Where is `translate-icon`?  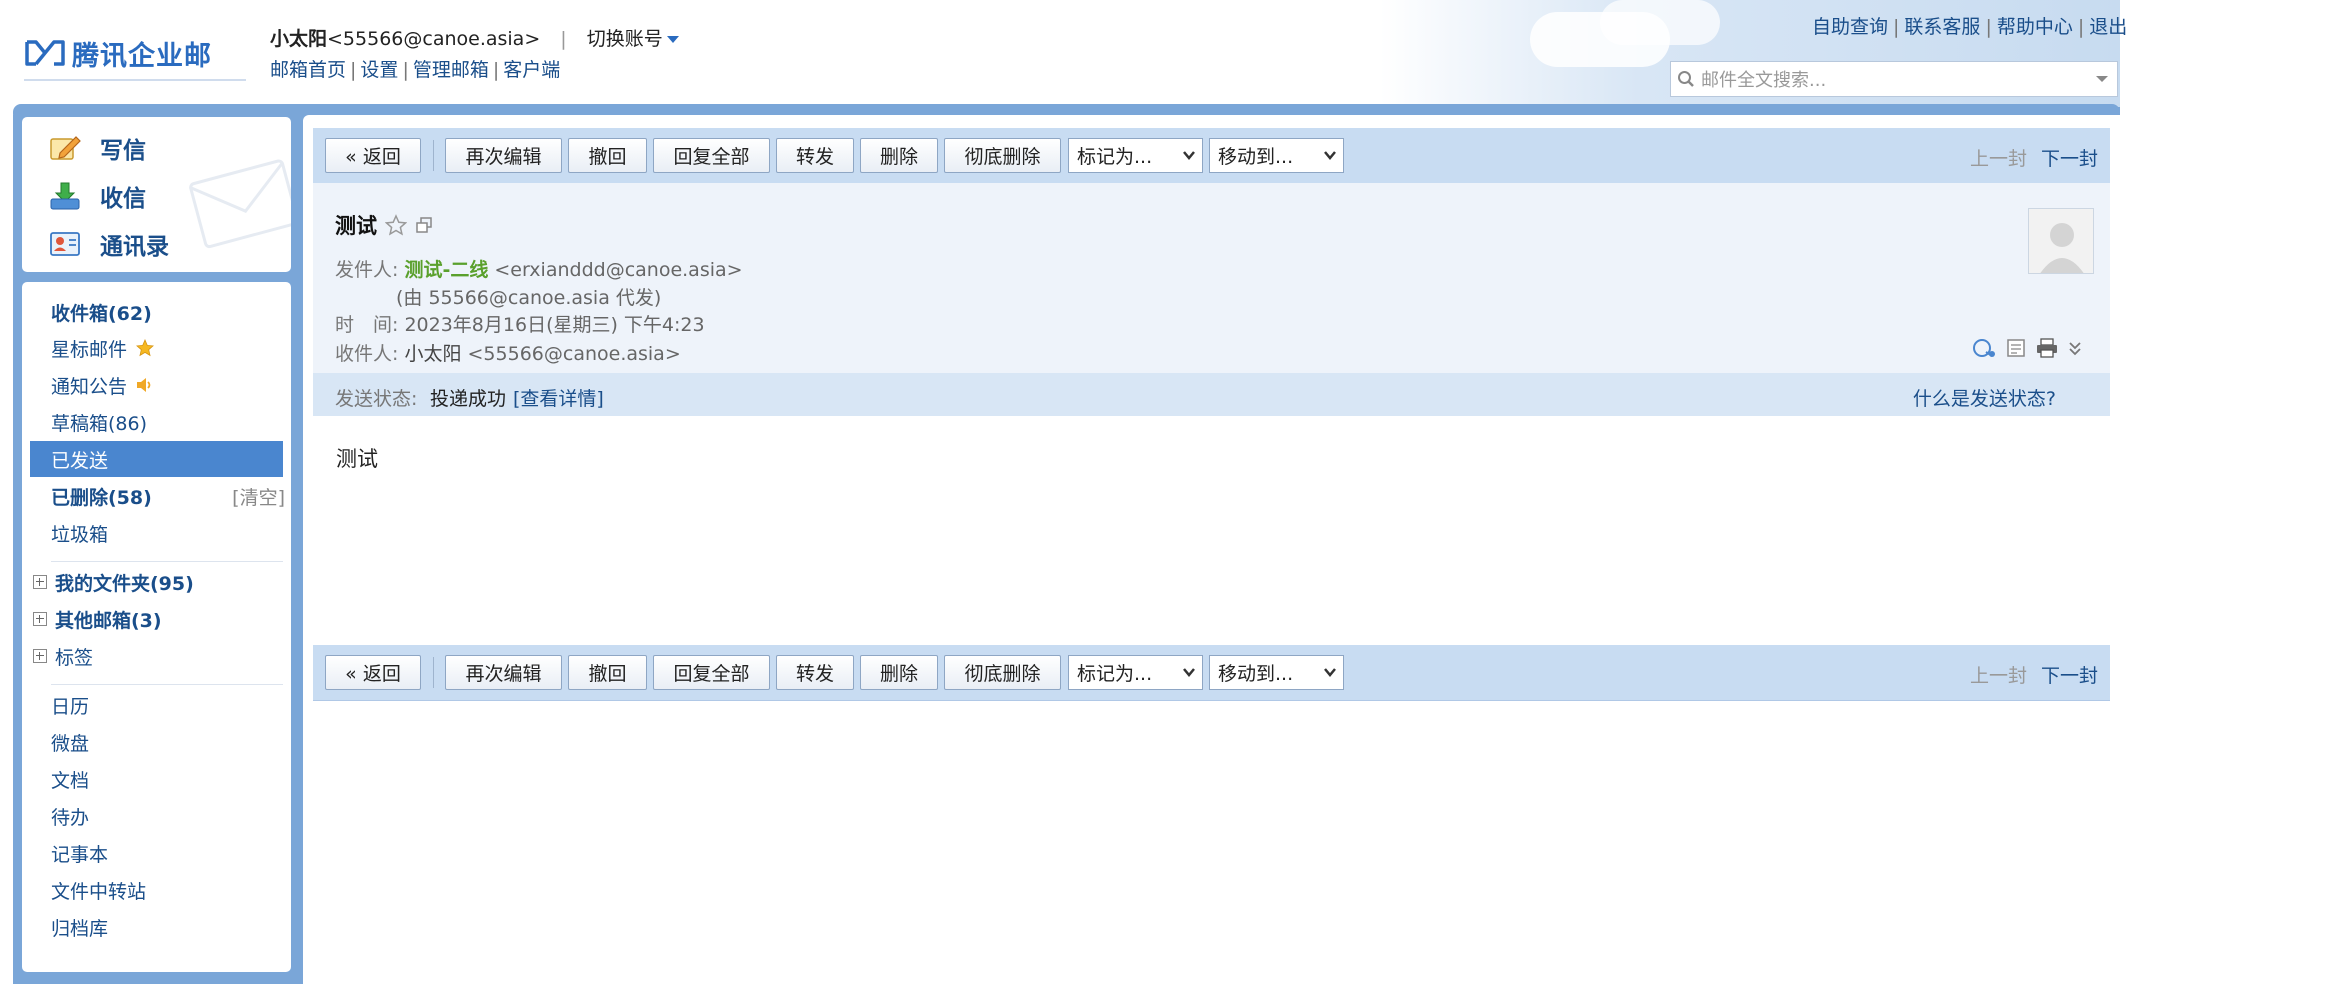 translate-icon is located at coordinates (1984, 348).